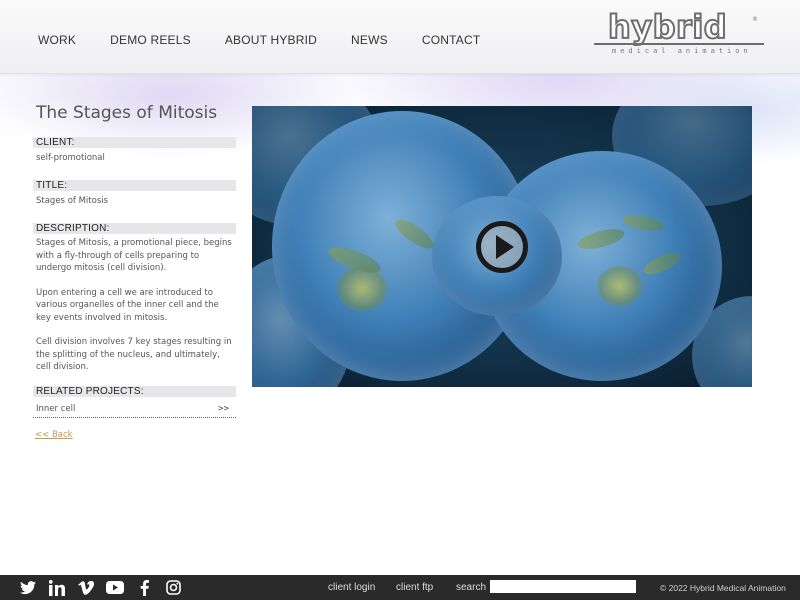 This screenshot has width=800, height=600. What do you see at coordinates (70, 158) in the screenshot?
I see `client-value: self-promotional` at bounding box center [70, 158].